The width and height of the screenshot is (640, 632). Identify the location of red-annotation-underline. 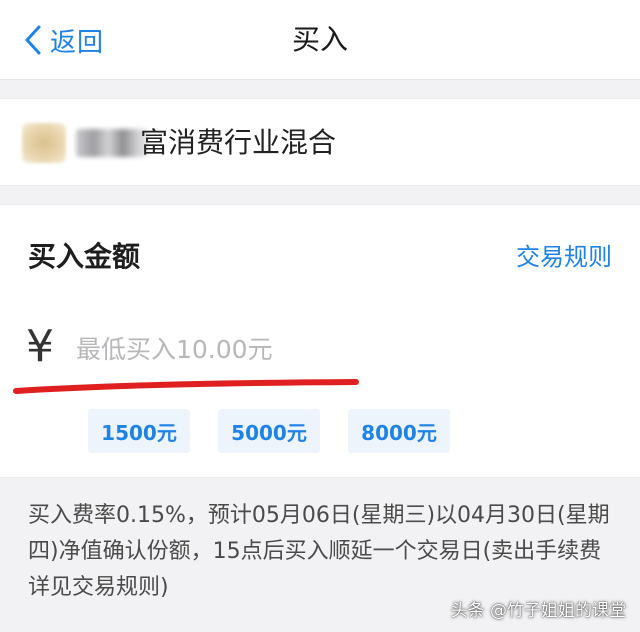
(186, 386).